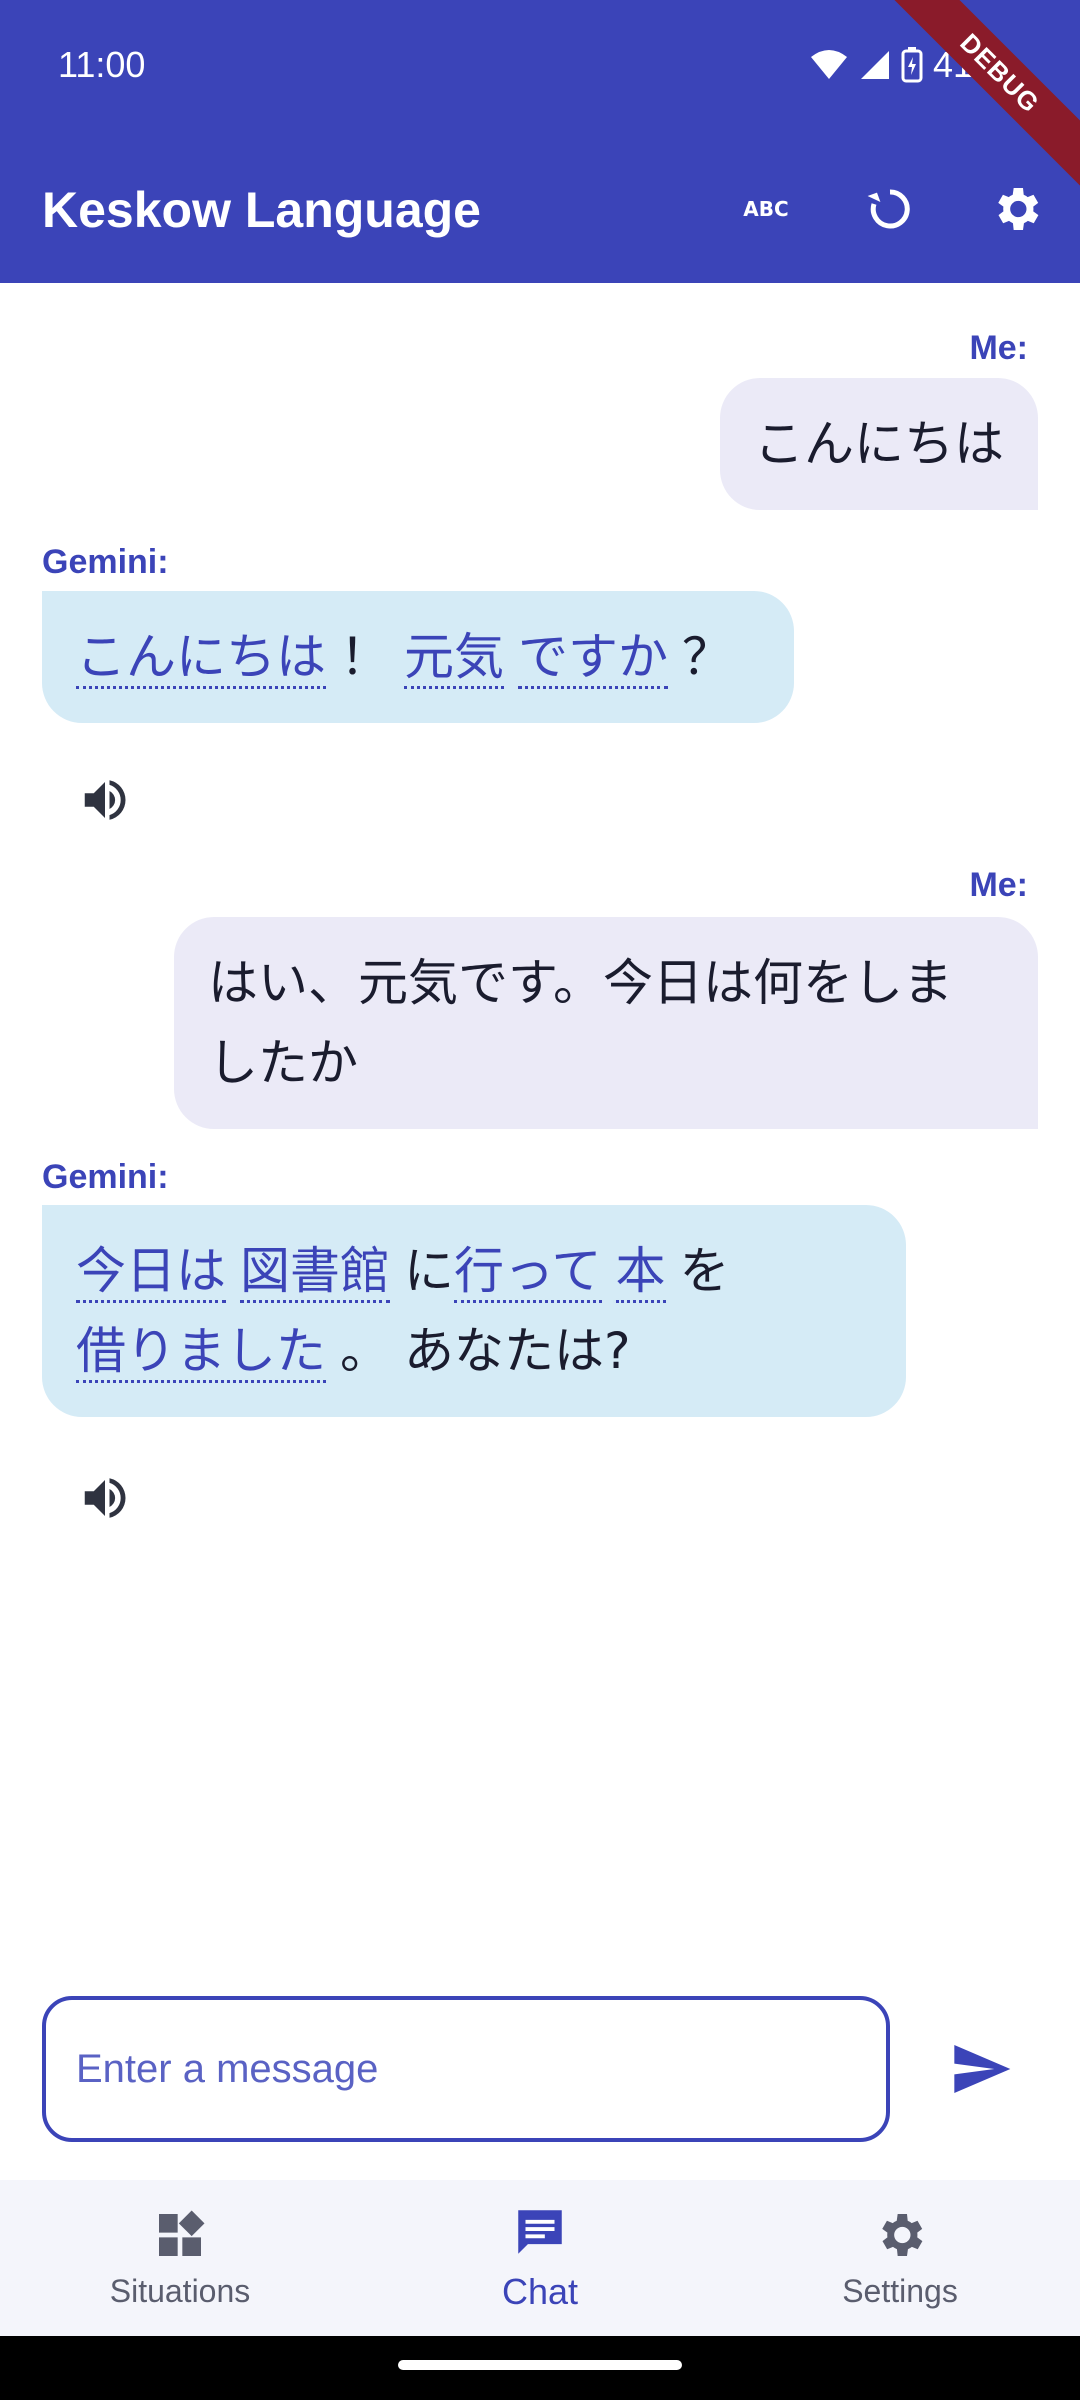 This screenshot has height=2400, width=1080. What do you see at coordinates (365, 657) in the screenshot?
I see `punctuation: ！` at bounding box center [365, 657].